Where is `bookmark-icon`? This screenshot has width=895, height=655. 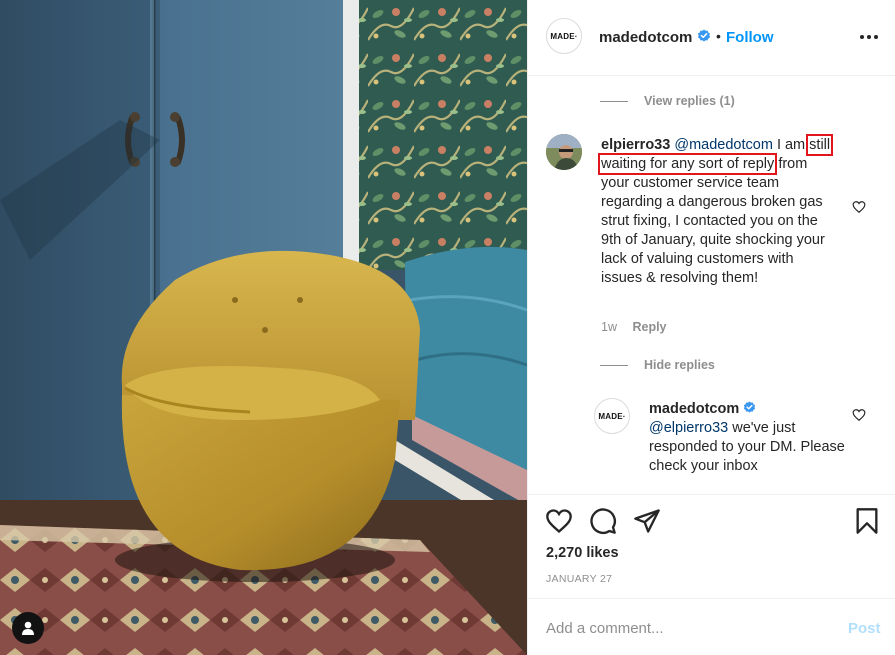
bookmark-icon is located at coordinates (867, 521).